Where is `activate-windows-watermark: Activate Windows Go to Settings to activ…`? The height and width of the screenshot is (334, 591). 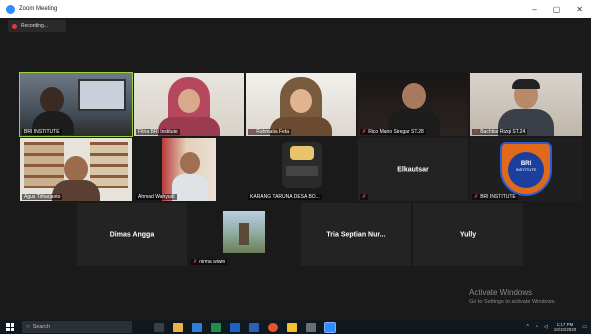 activate-windows-watermark: Activate Windows Go to Settings to activ… is located at coordinates (512, 296).